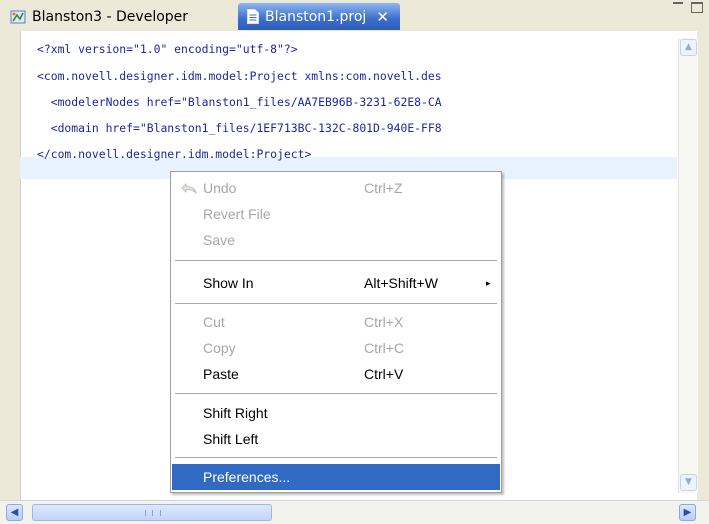  Describe the element at coordinates (18, 16) in the screenshot. I see `perspective-icon` at that location.